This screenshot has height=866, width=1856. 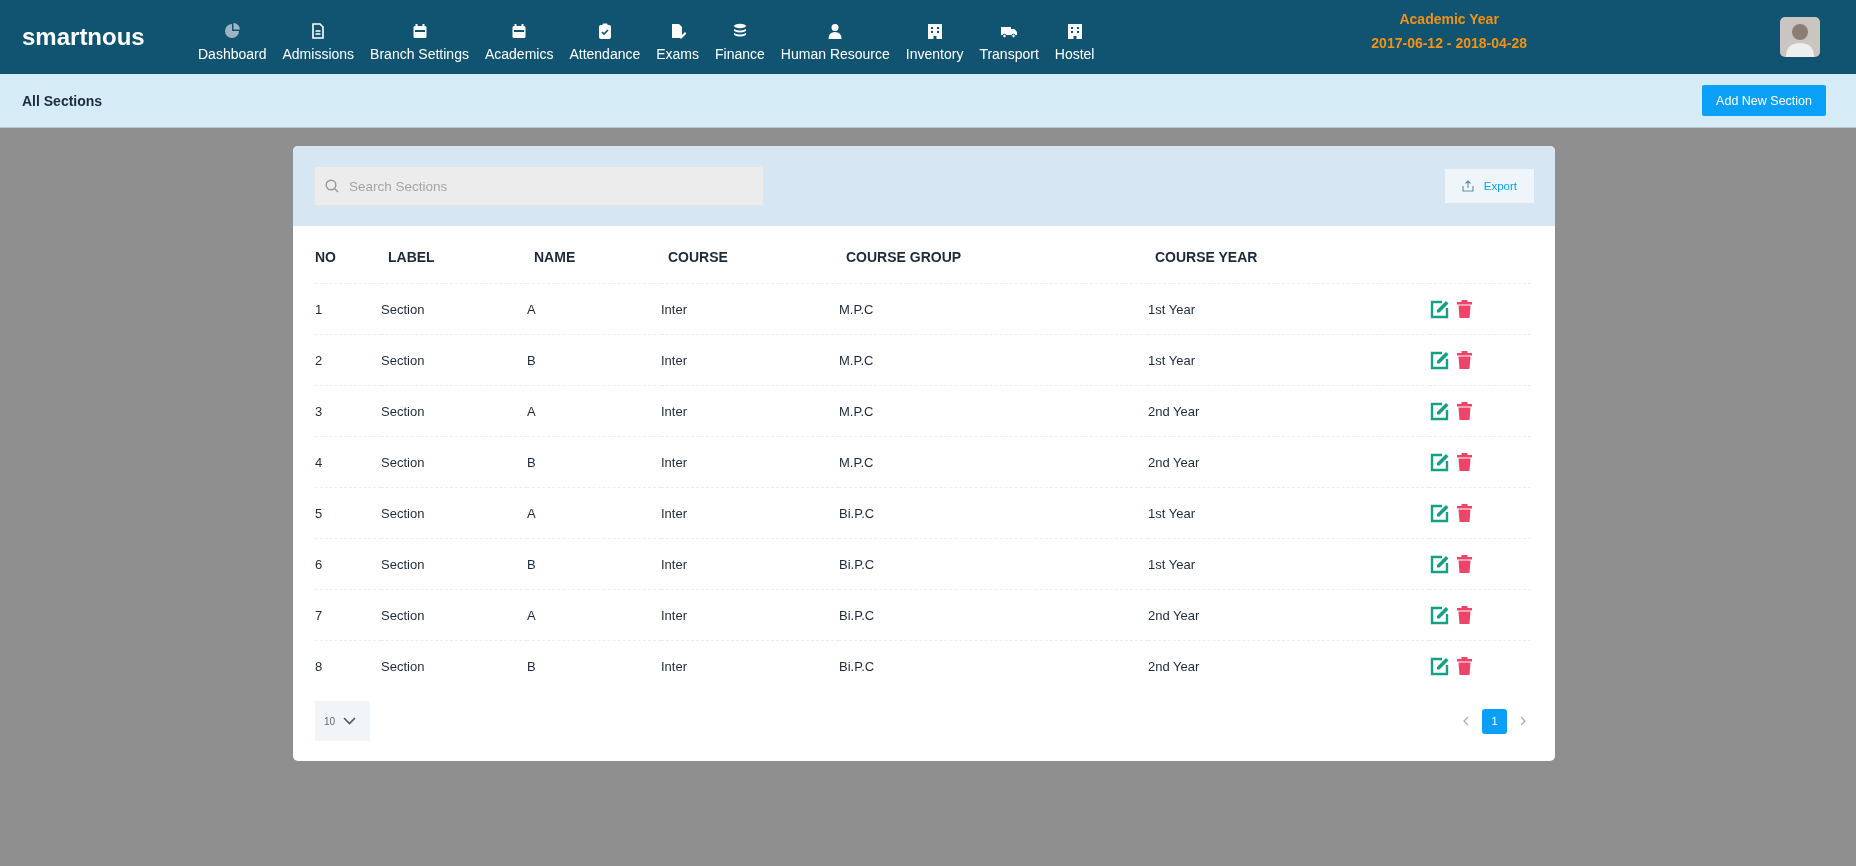 I want to click on nav-item: Dashboard, so click(x=232, y=42).